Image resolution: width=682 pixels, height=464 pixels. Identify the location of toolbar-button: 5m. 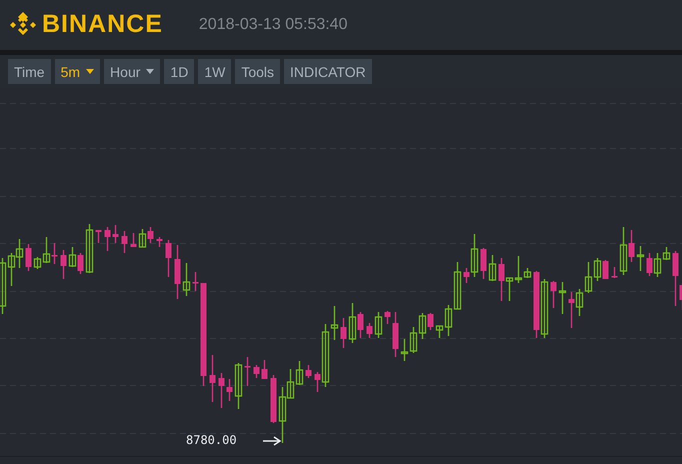
(77, 71).